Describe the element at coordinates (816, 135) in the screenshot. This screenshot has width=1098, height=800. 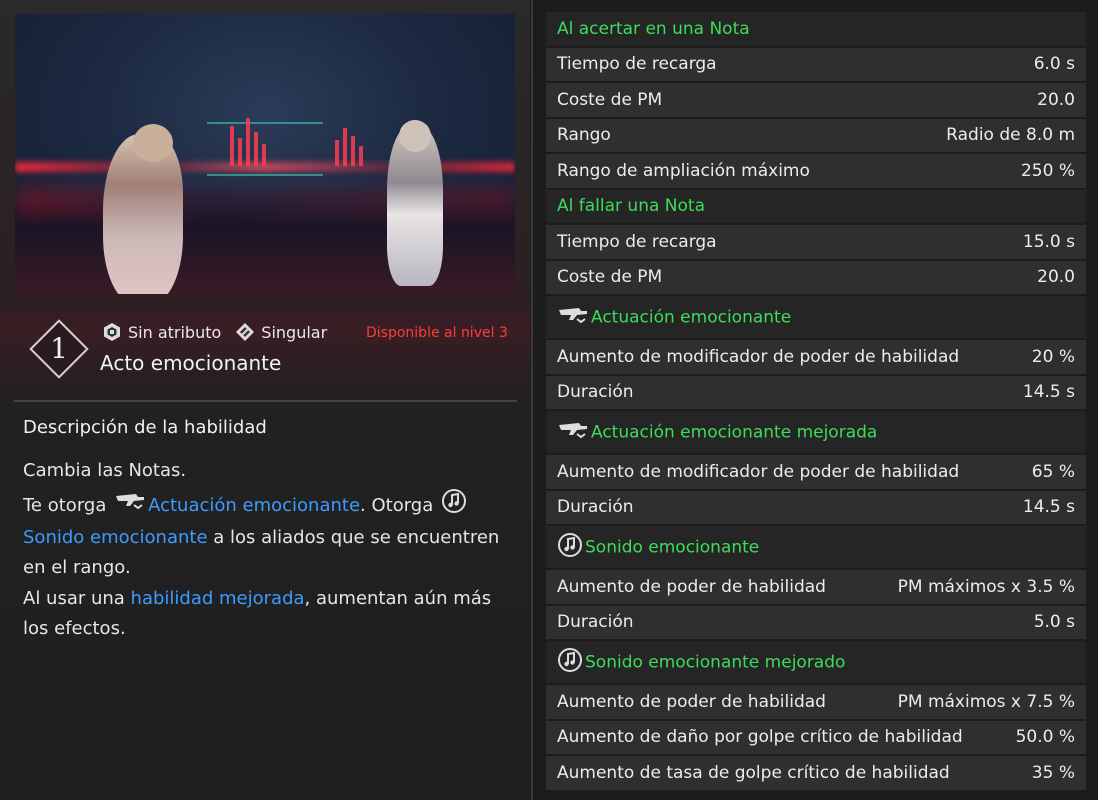
I see `stat-row: Rango Radio de 8.0 m` at that location.